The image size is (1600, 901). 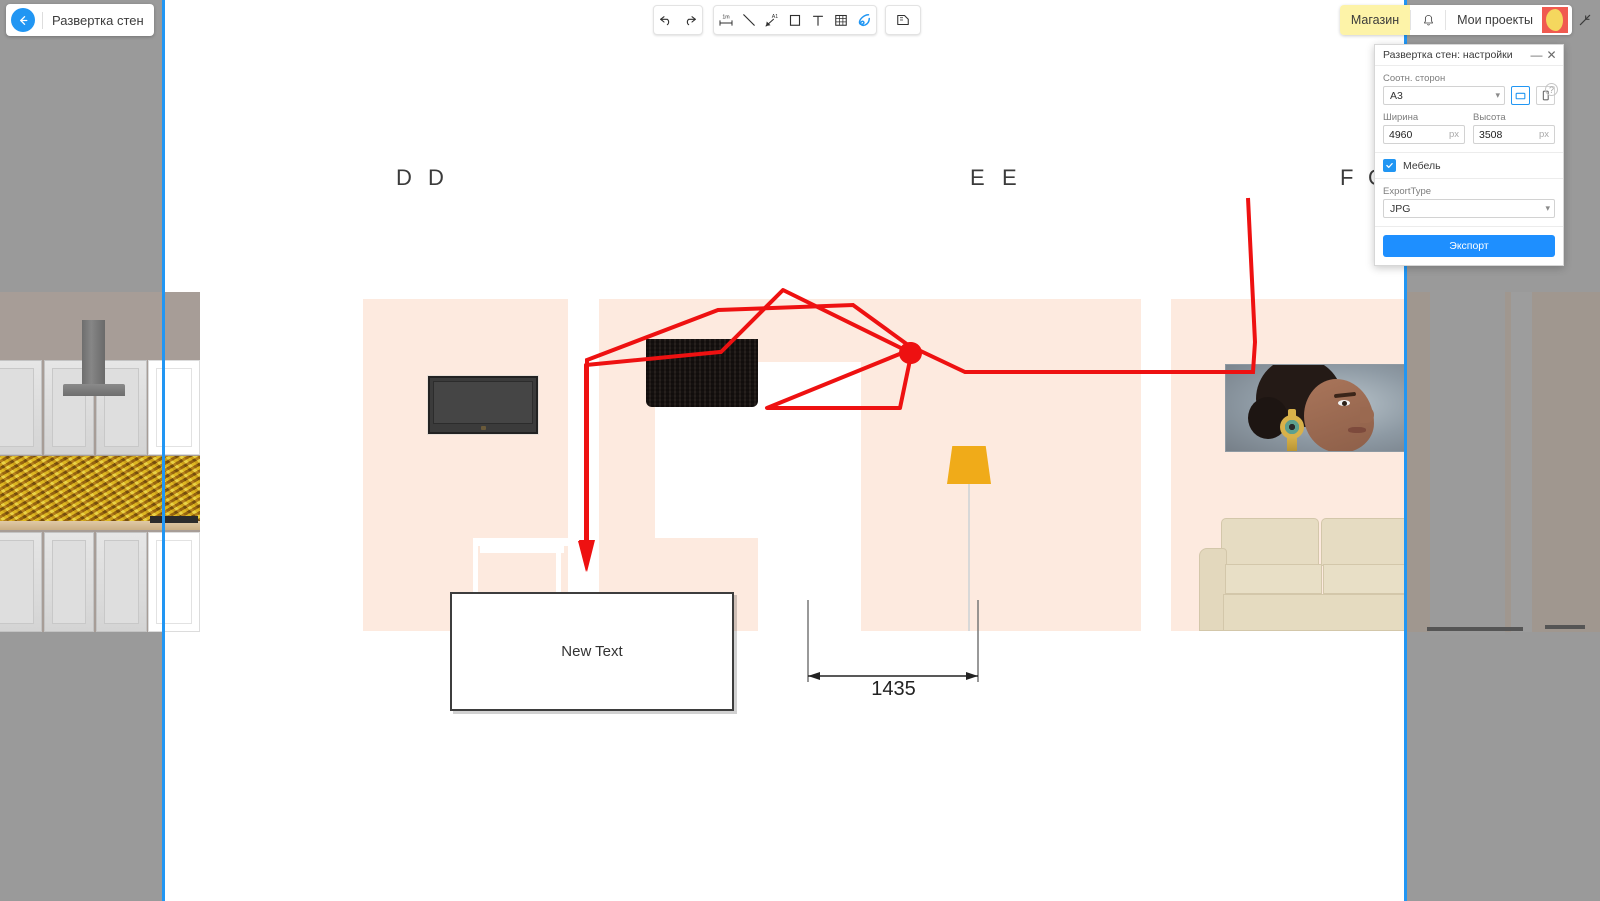 I want to click on panel-spacer, so click(x=1469, y=231).